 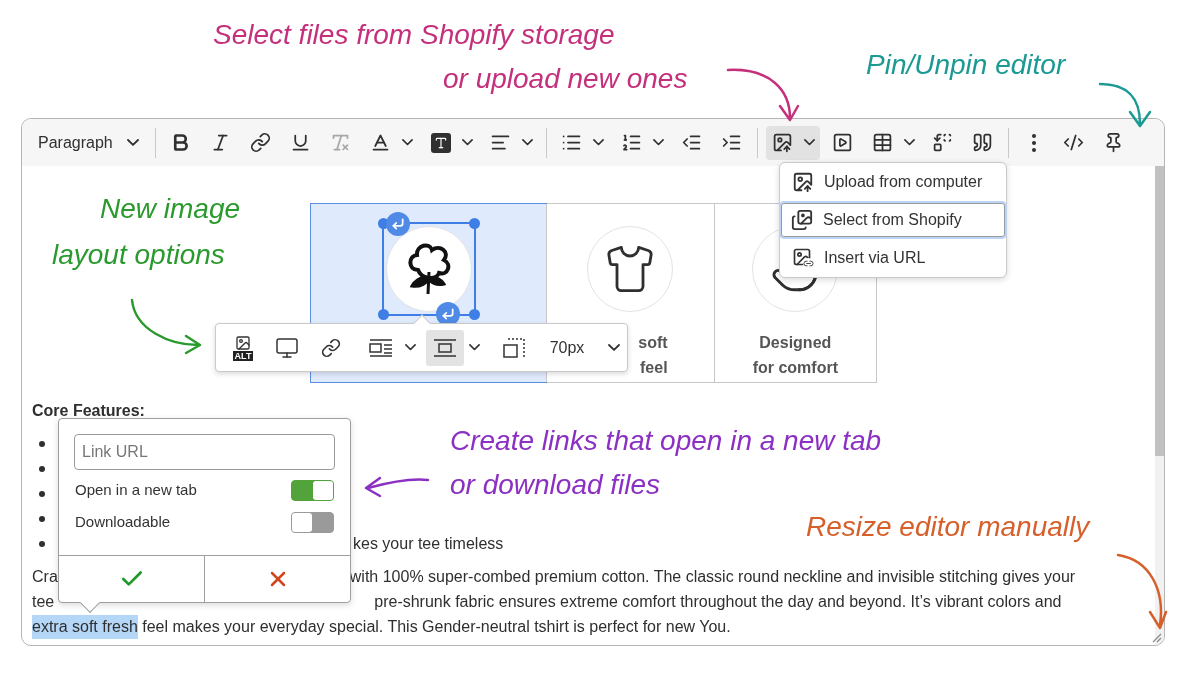 I want to click on resize-frame-icon, so click(x=514, y=347).